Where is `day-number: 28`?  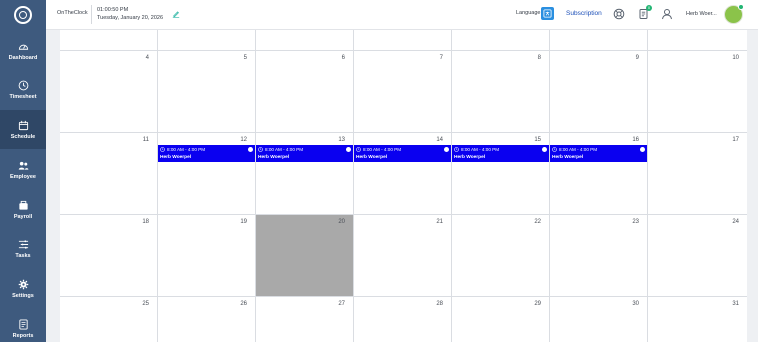 day-number: 28 is located at coordinates (439, 304).